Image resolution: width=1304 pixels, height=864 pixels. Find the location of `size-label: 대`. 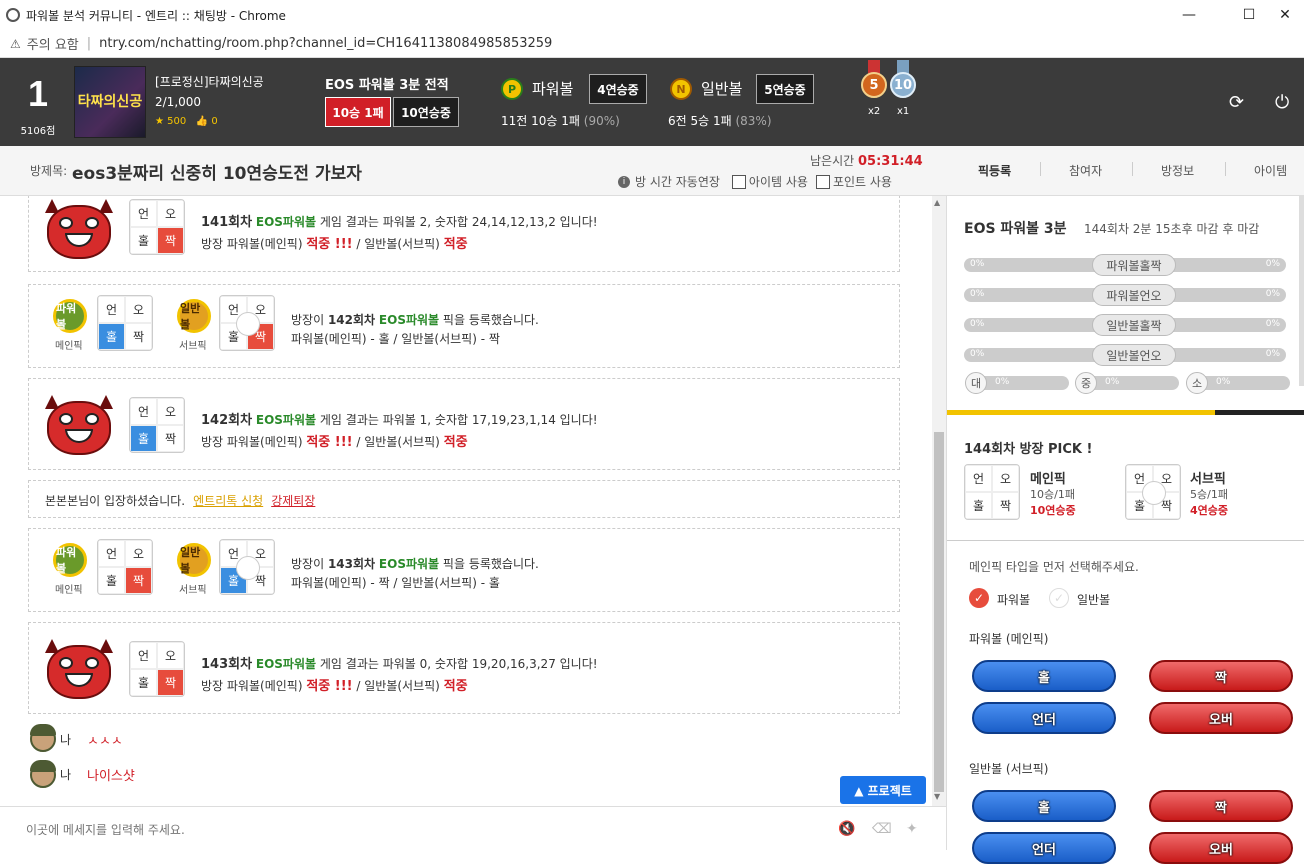

size-label: 대 is located at coordinates (976, 383).